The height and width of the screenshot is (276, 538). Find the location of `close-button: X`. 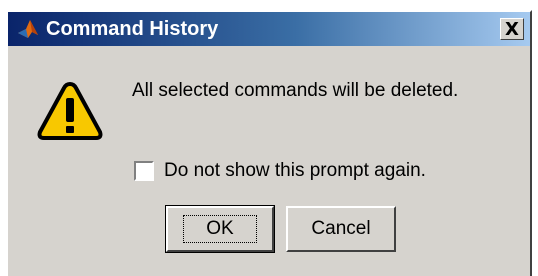

close-button: X is located at coordinates (512, 29).